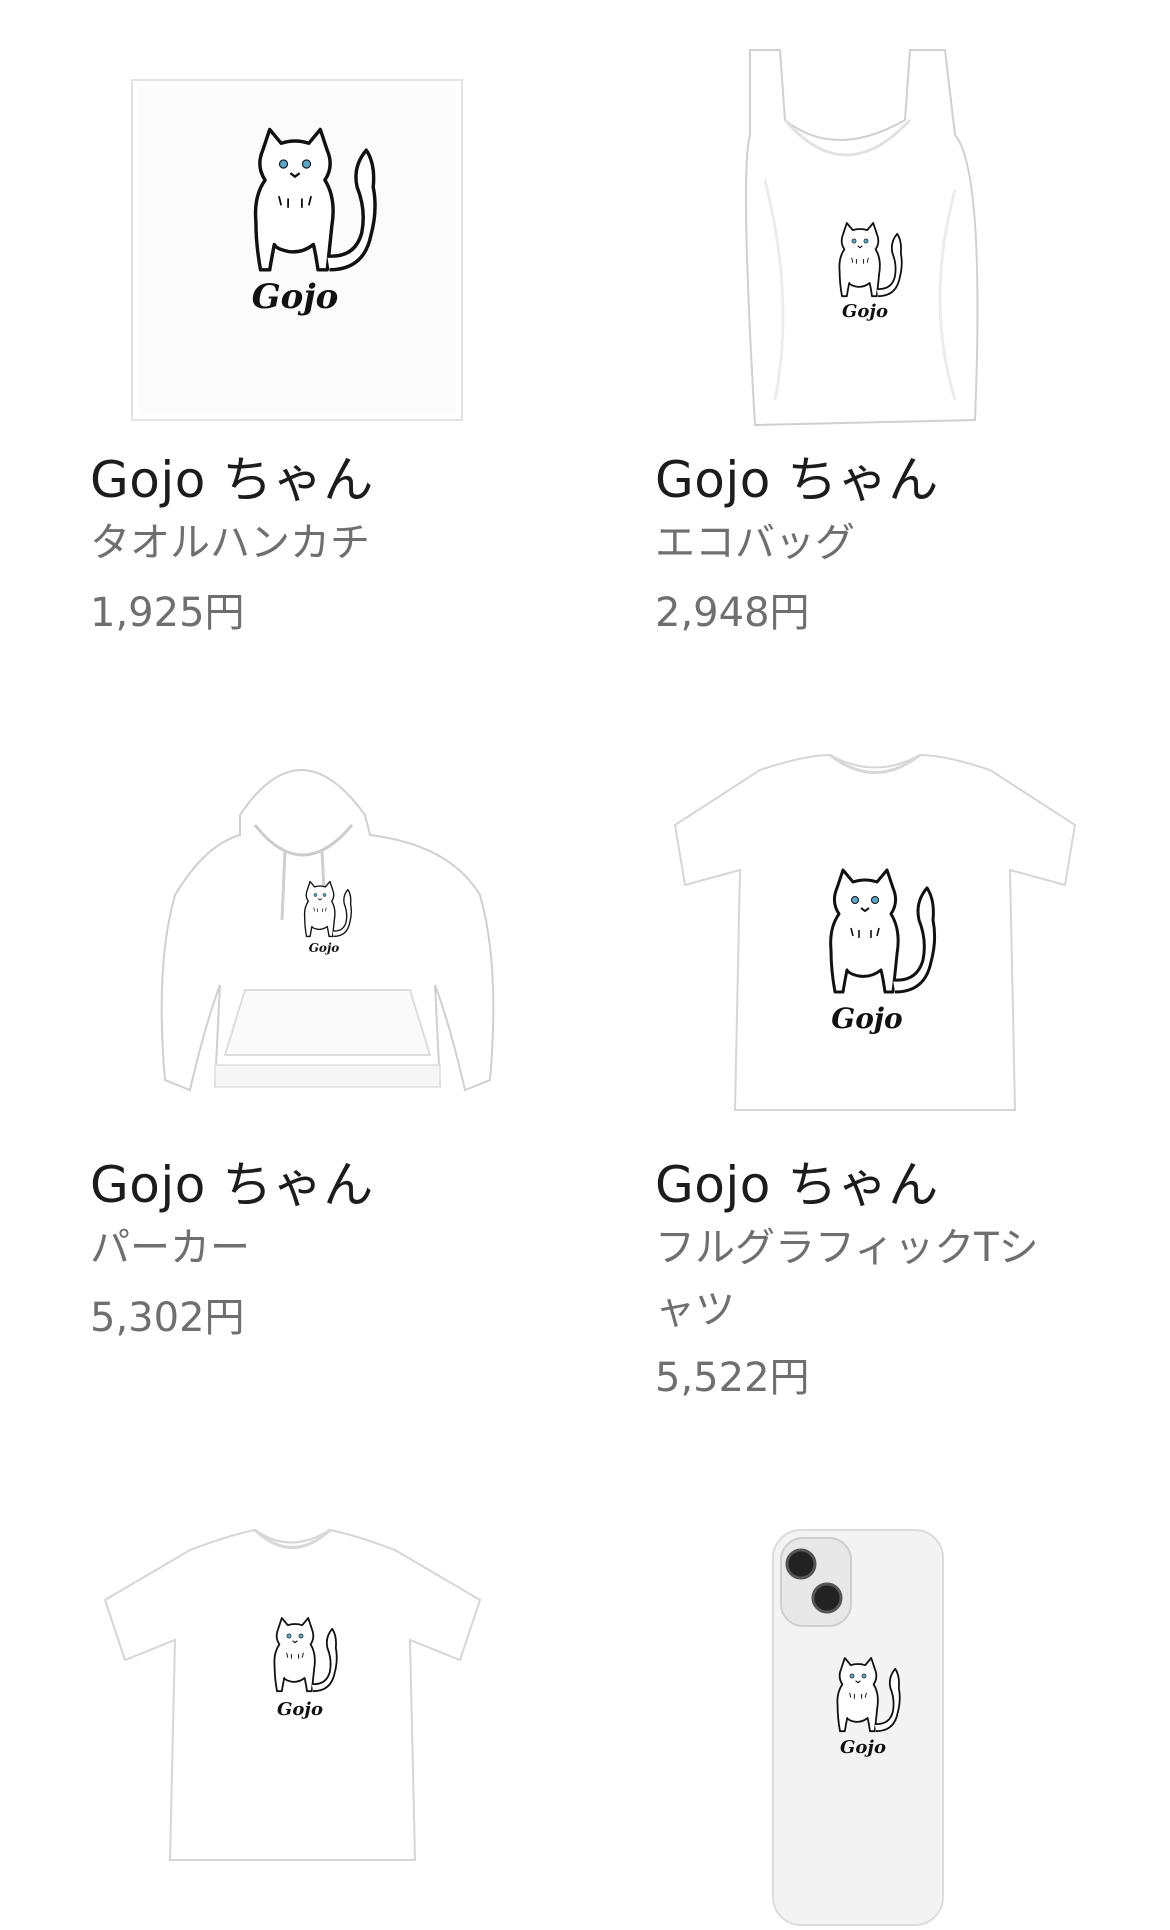  Describe the element at coordinates (230, 543) in the screenshot. I see `product-category: タオルハンカチ` at that location.